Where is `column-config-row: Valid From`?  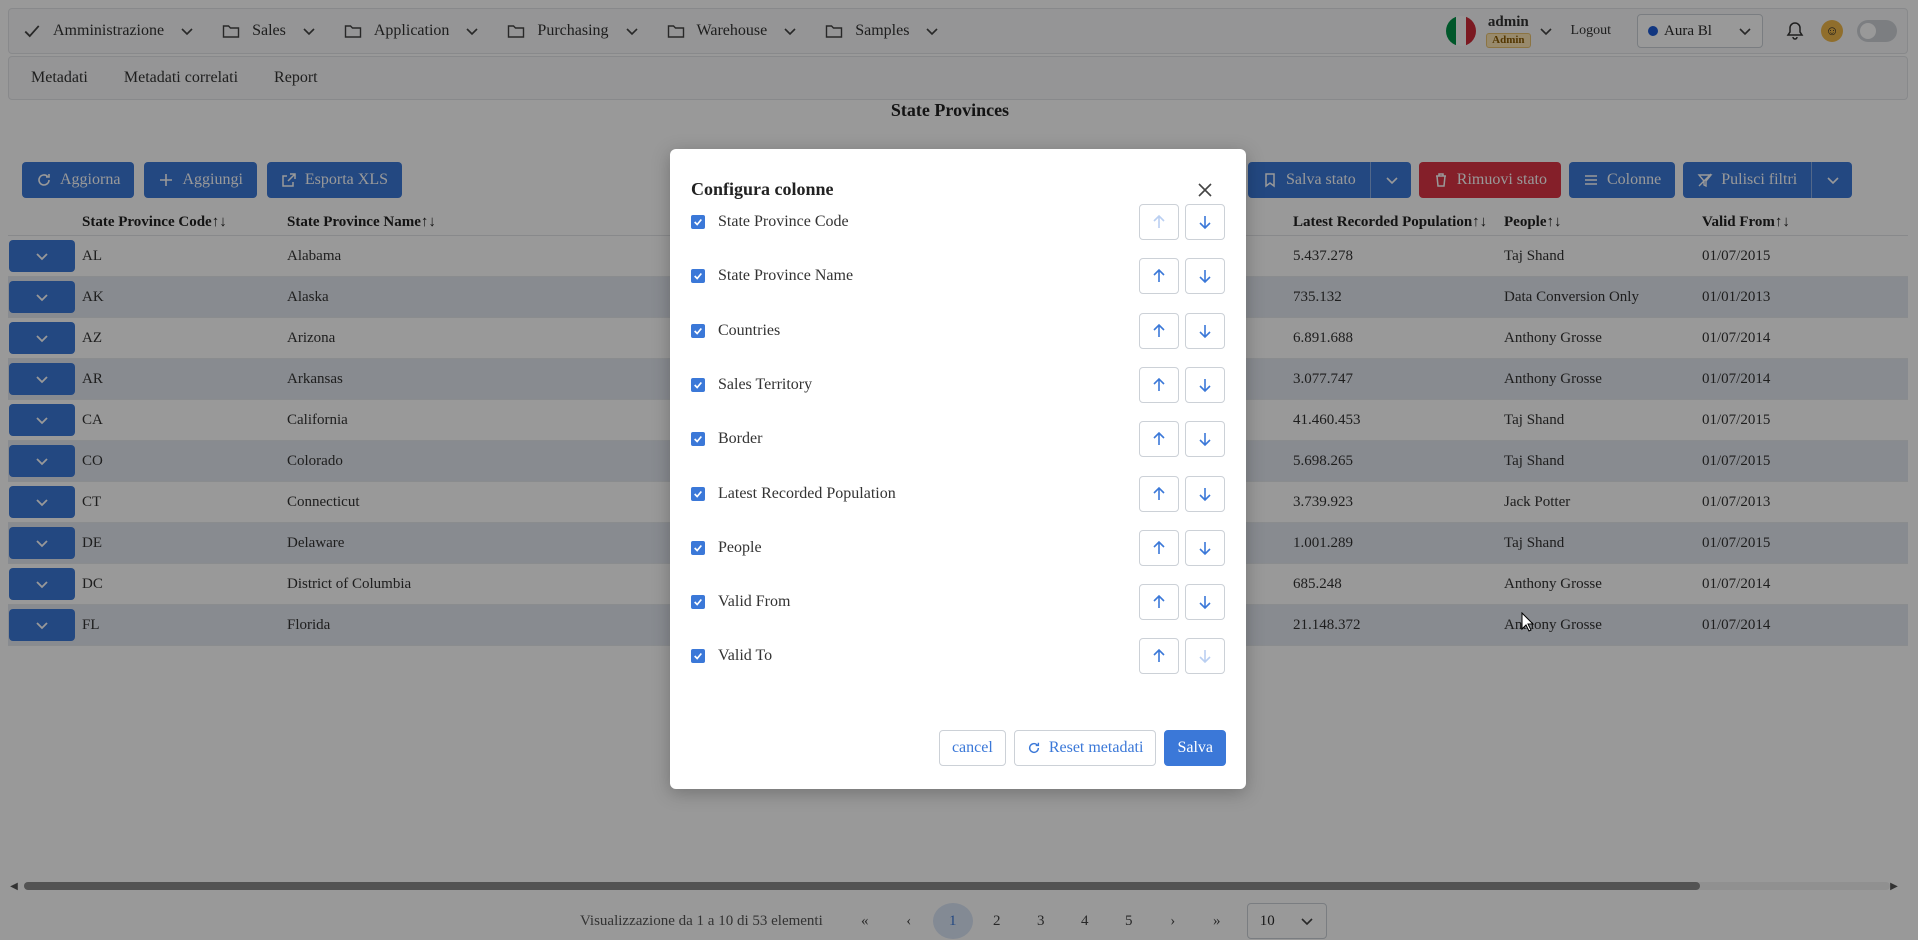
column-config-row: Valid From is located at coordinates (958, 602).